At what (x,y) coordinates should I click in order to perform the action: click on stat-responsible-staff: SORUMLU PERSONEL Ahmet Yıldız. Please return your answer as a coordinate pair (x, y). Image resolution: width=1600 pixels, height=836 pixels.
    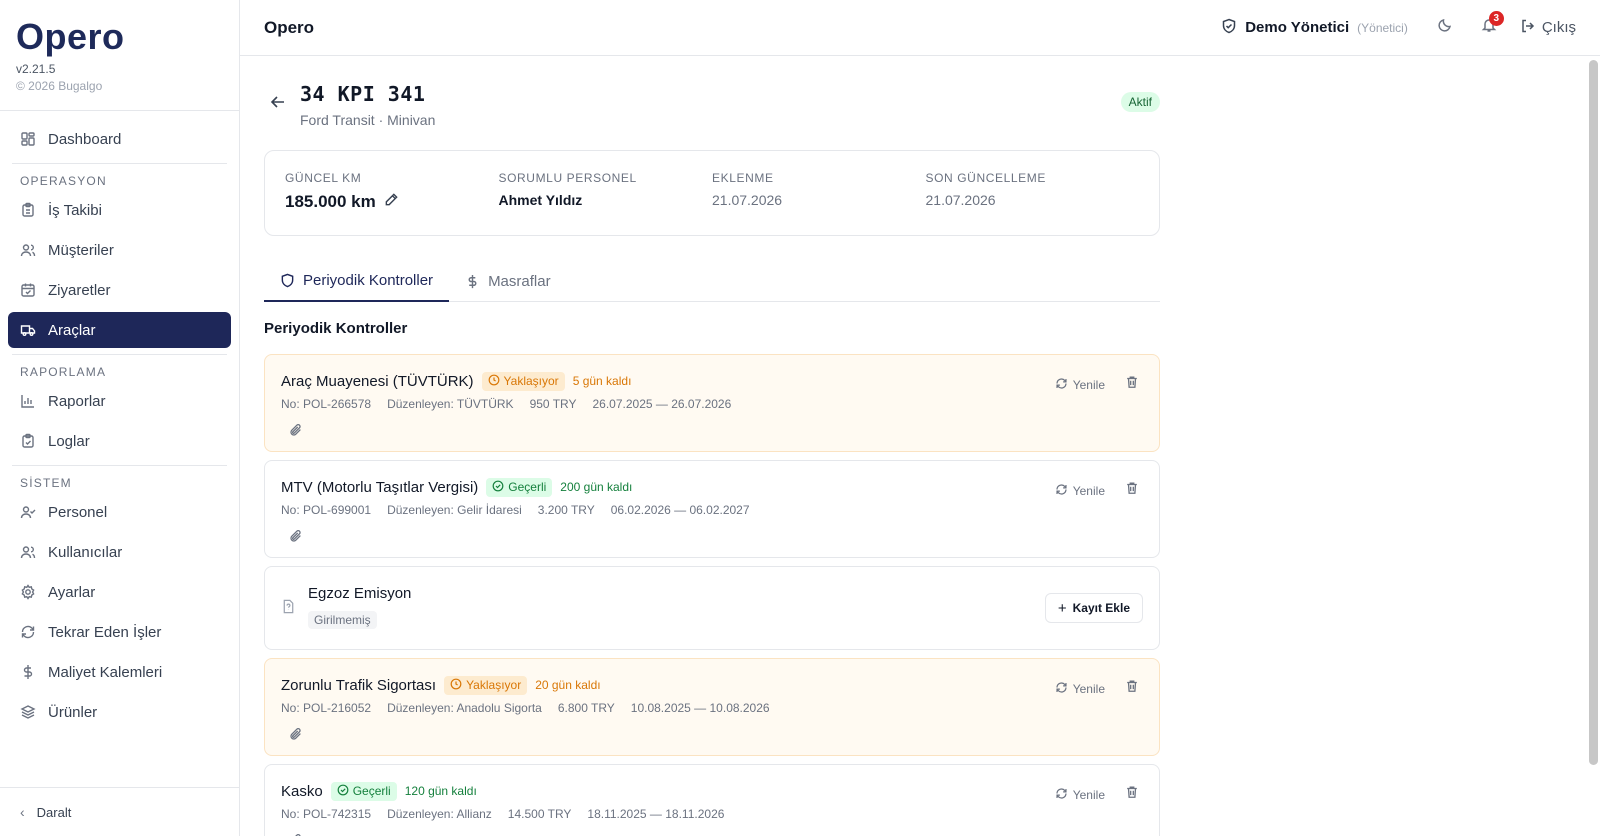
    Looking at the image, I should click on (606, 193).